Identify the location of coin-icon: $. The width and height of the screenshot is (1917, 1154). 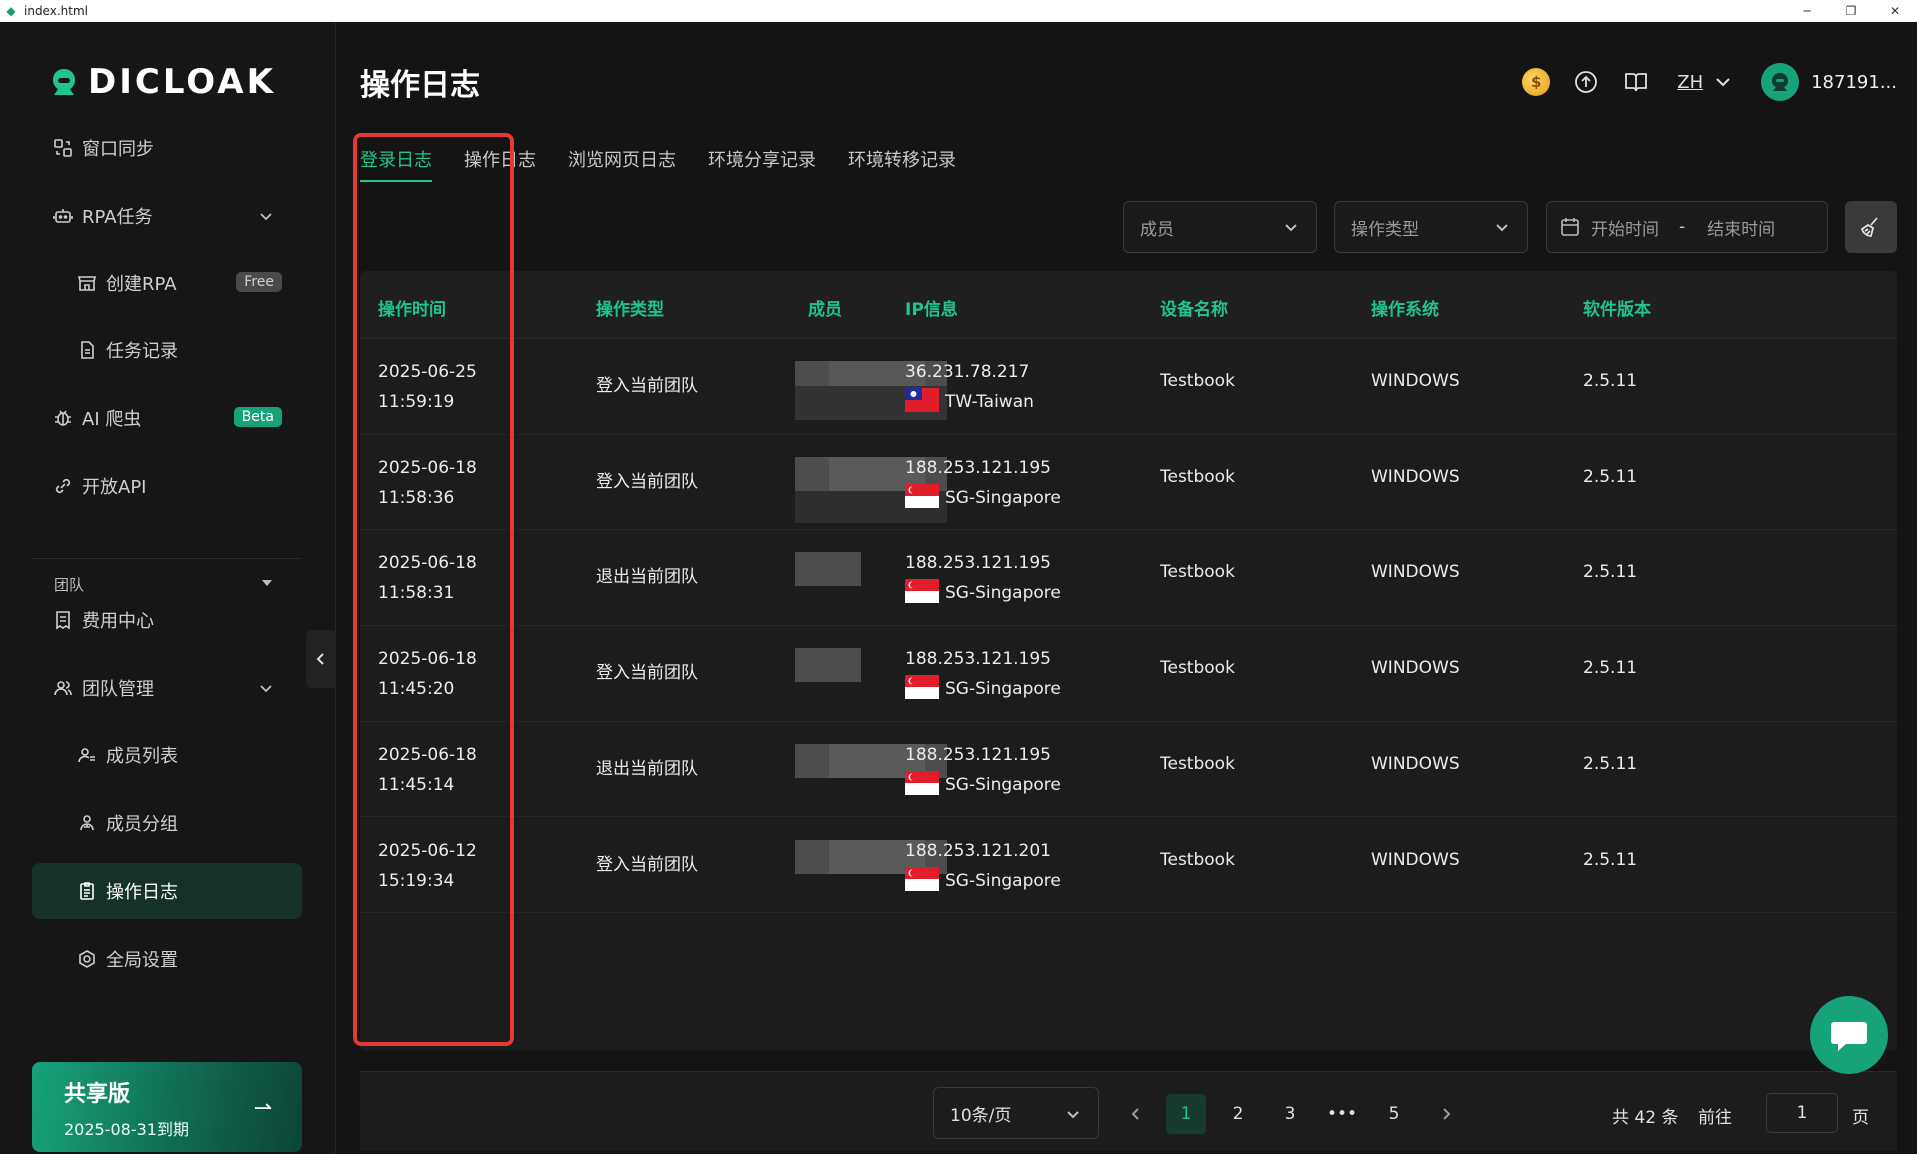
(1536, 82).